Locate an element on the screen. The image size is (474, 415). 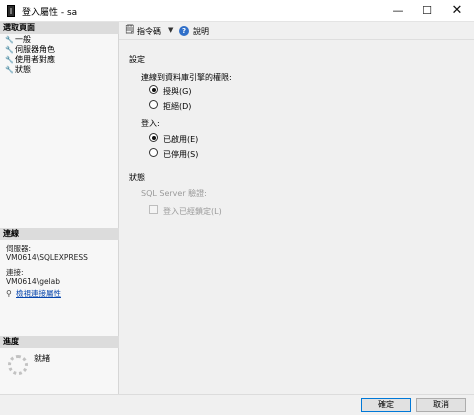
progress-spinner-icon is located at coordinates (18, 365).